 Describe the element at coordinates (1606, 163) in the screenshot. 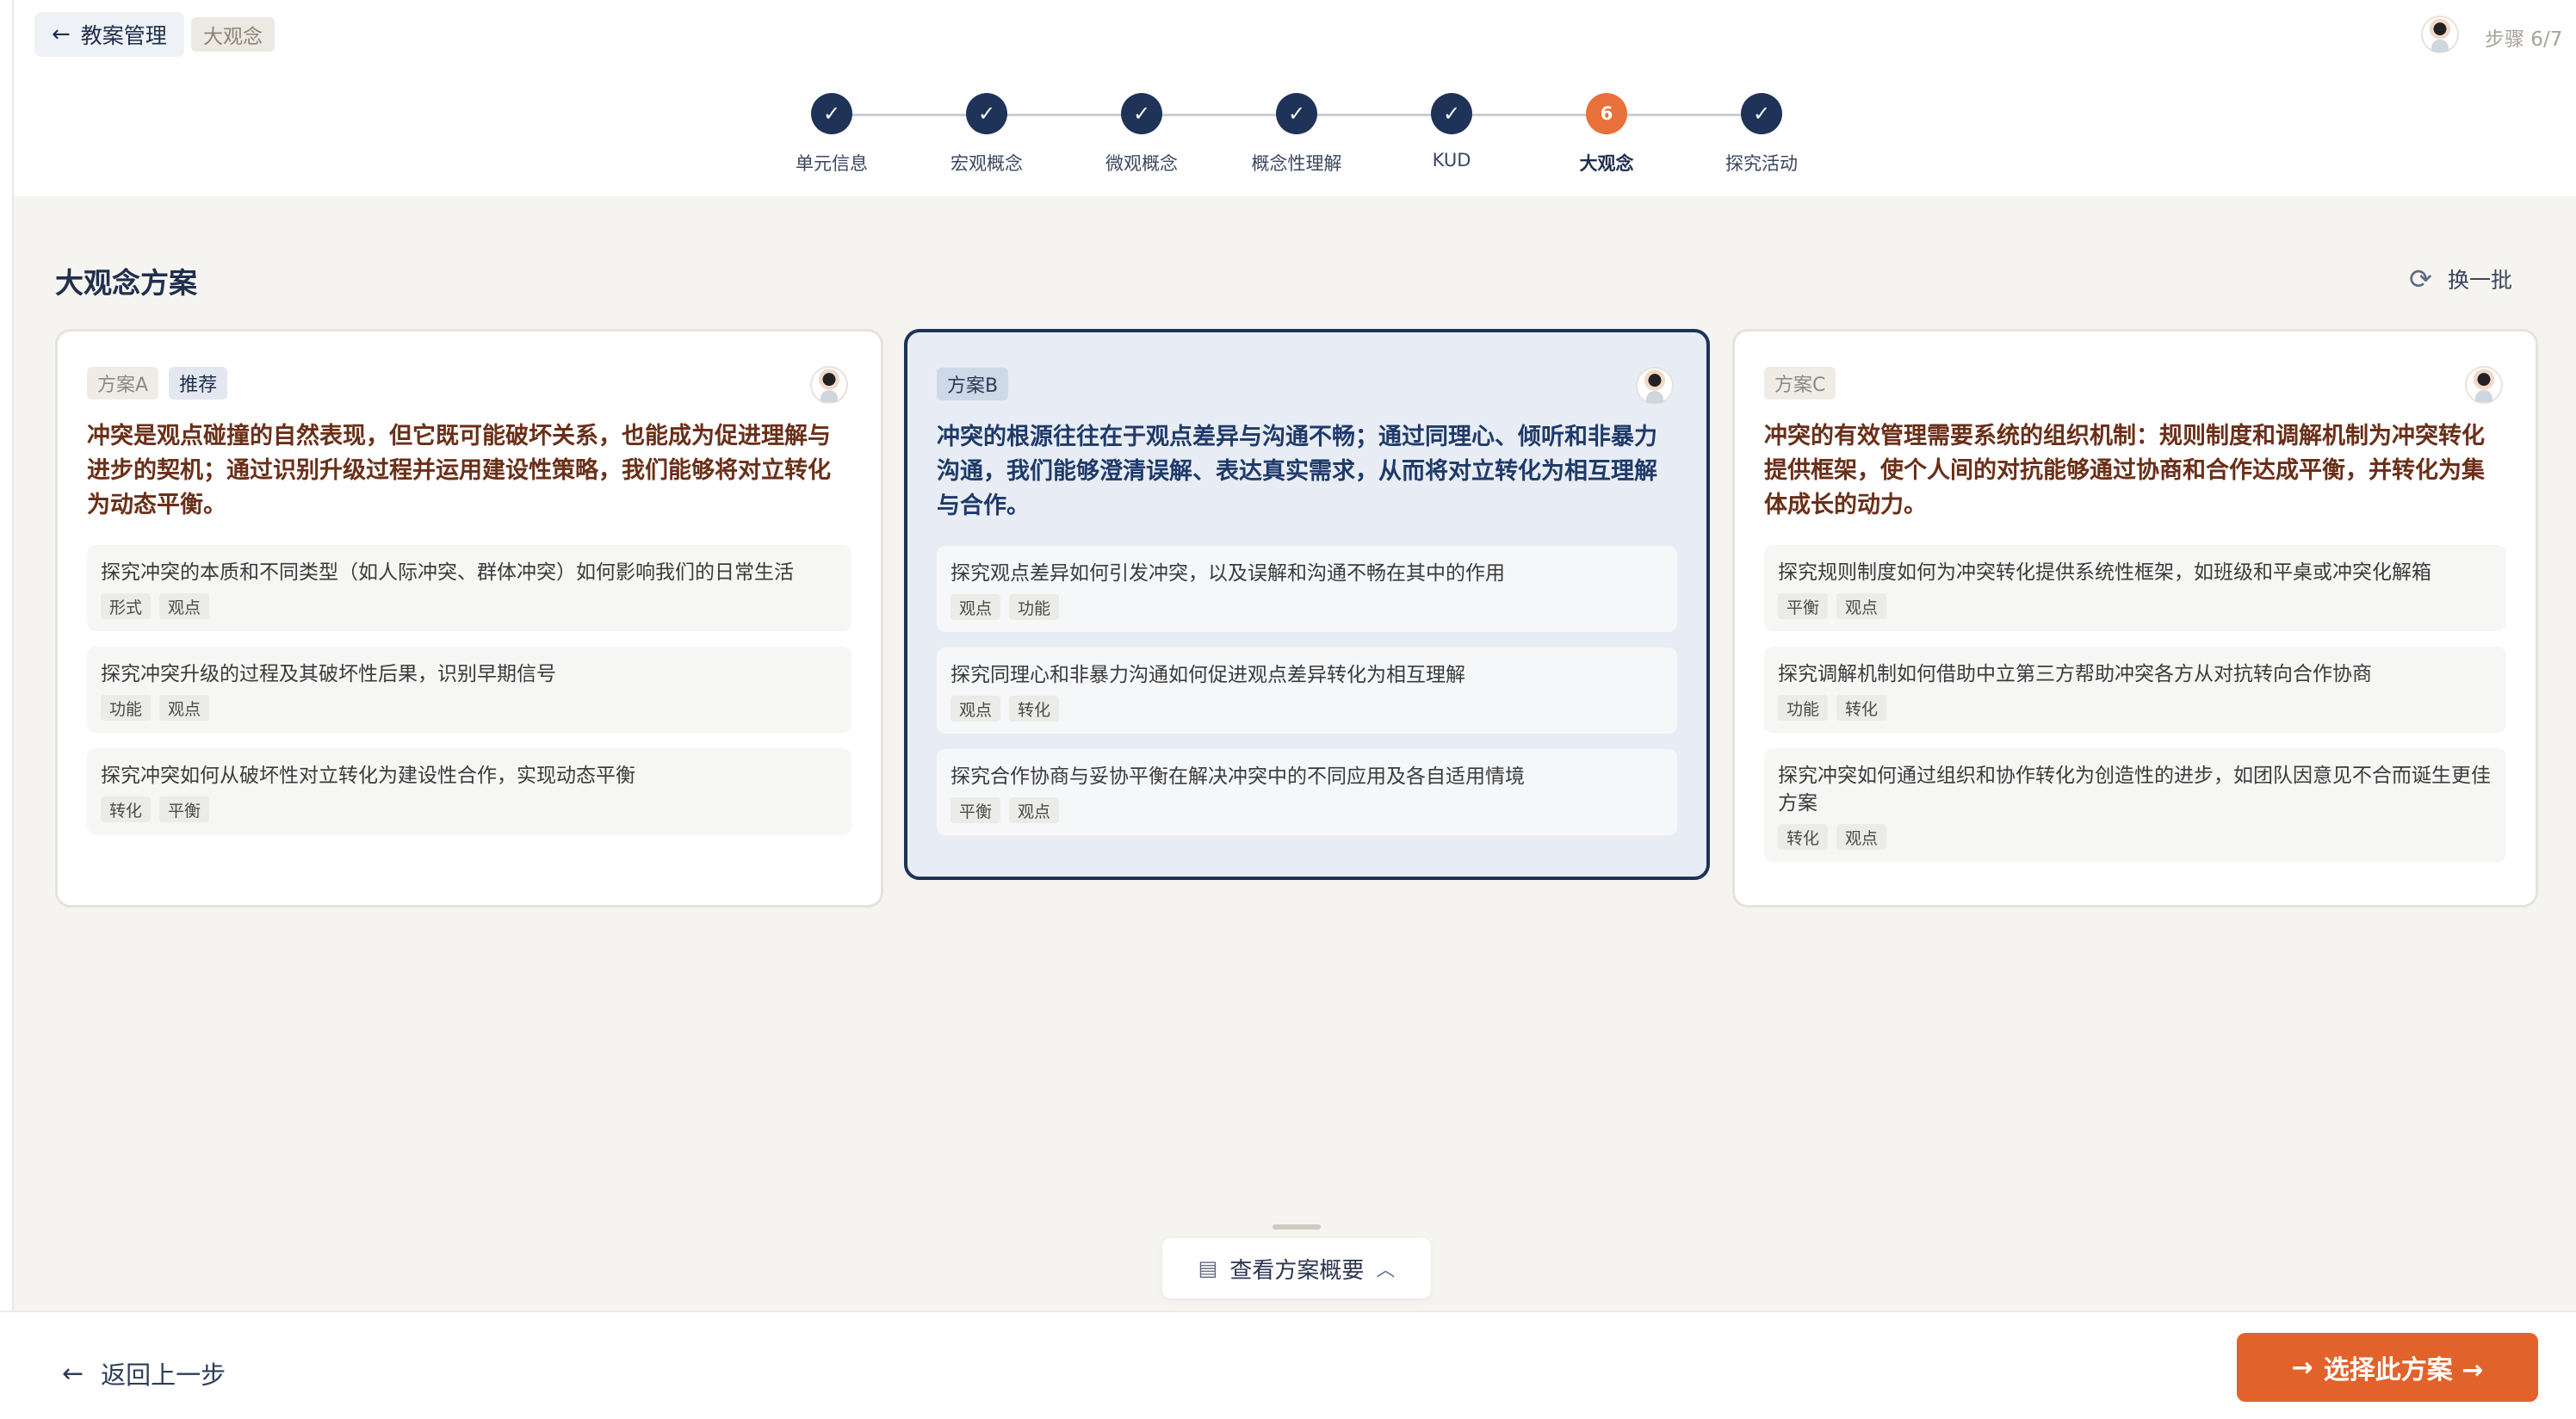

I see `step-label: 大观念` at that location.